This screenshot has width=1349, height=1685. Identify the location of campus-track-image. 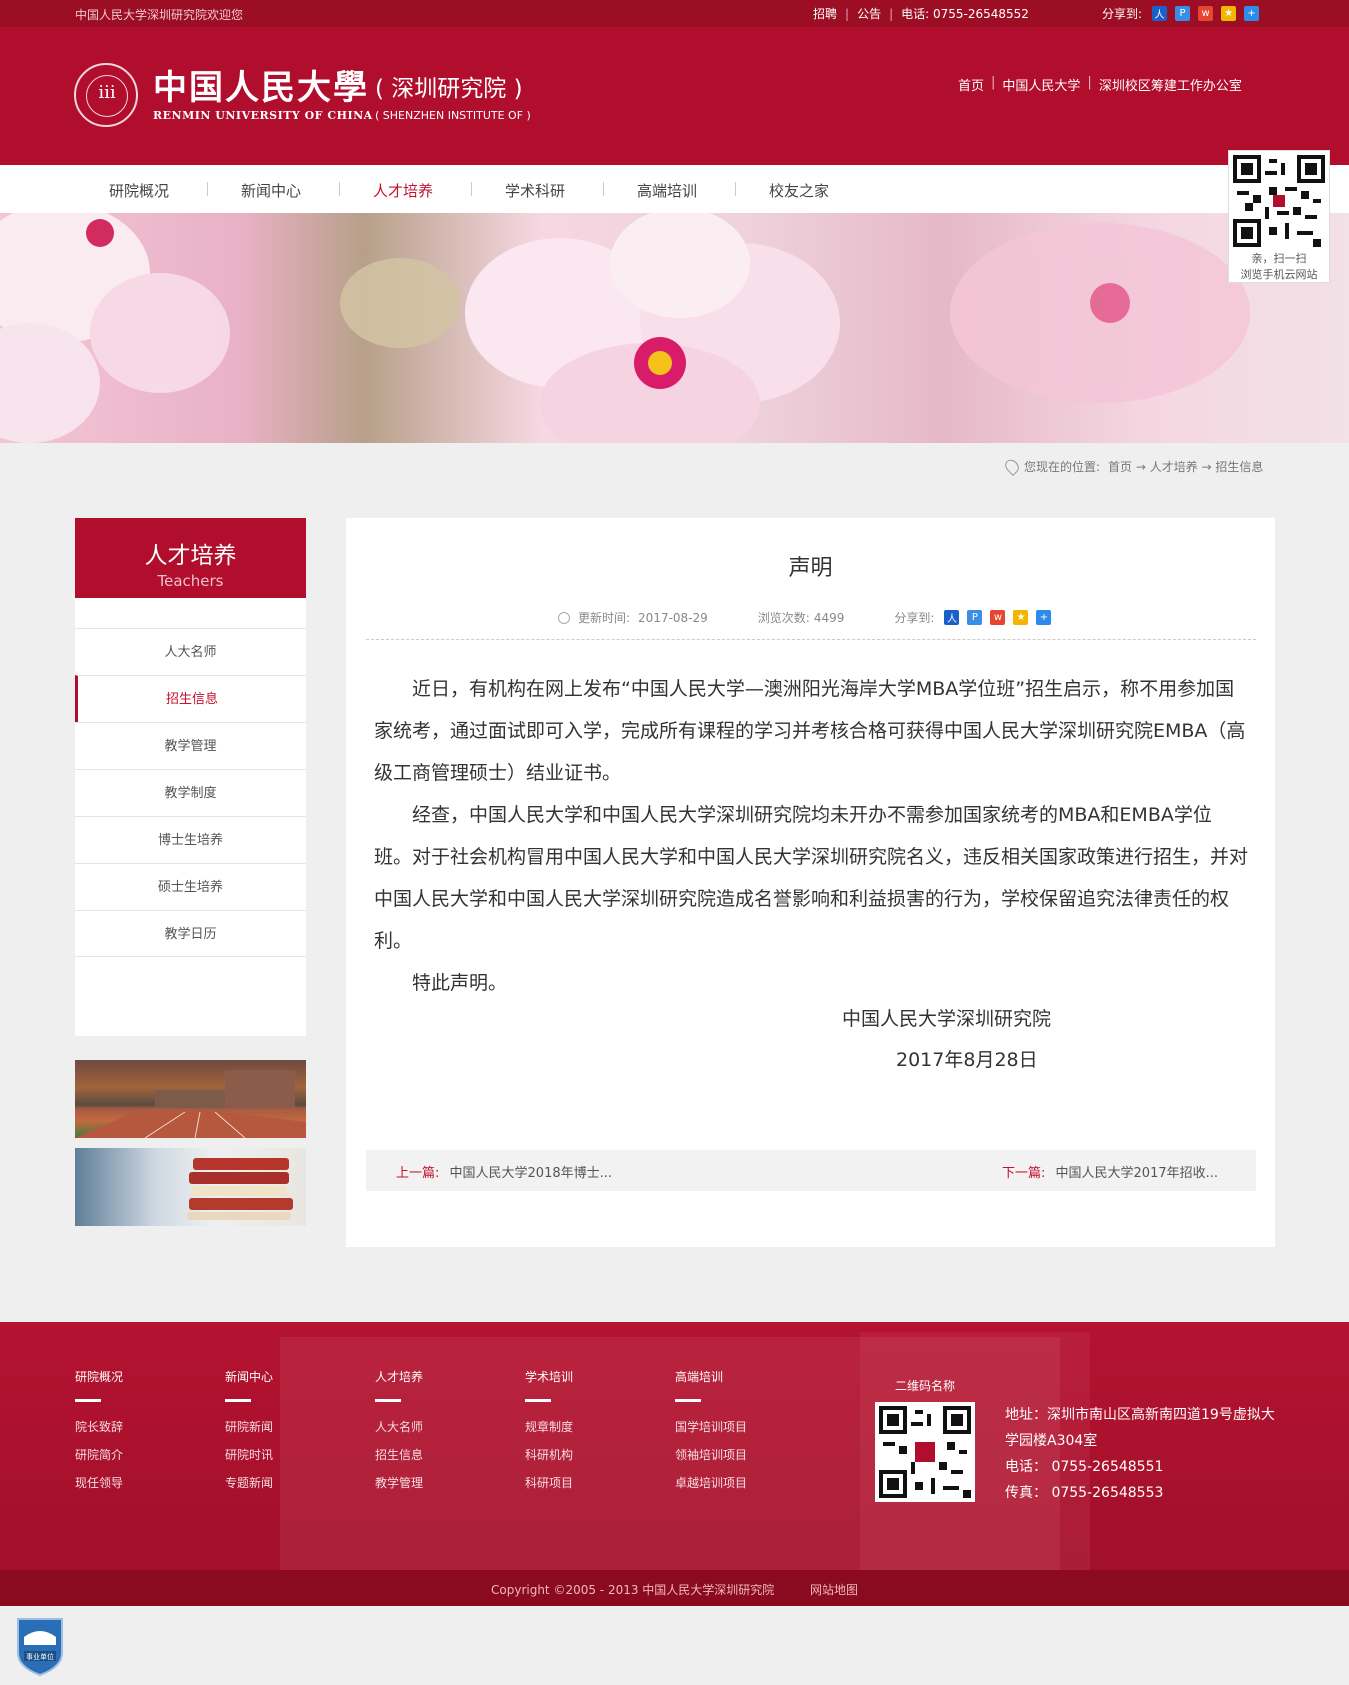
(190, 1099).